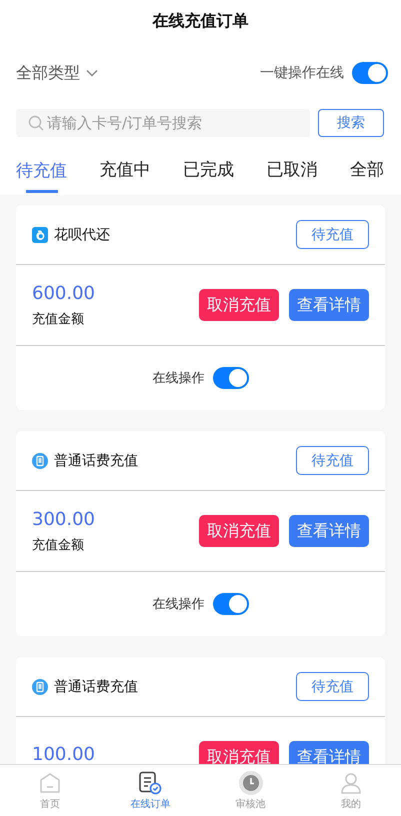  I want to click on tab: 全部, so click(367, 171).